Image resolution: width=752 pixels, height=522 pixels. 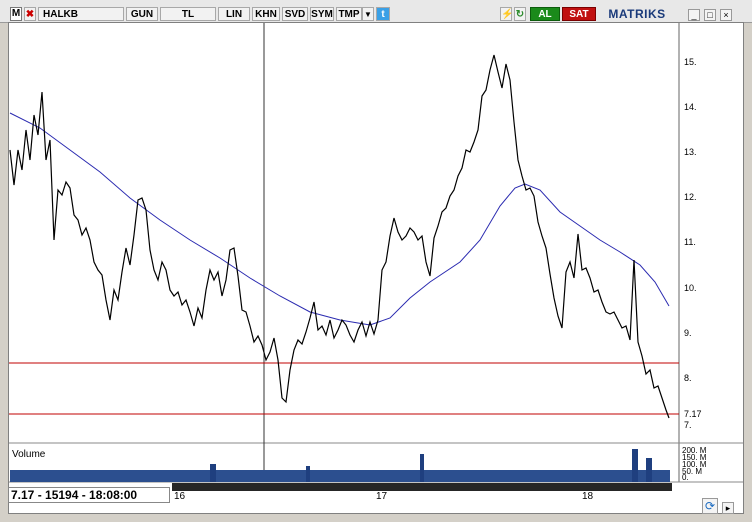 I want to click on y-tick-8: 8., so click(x=688, y=378).